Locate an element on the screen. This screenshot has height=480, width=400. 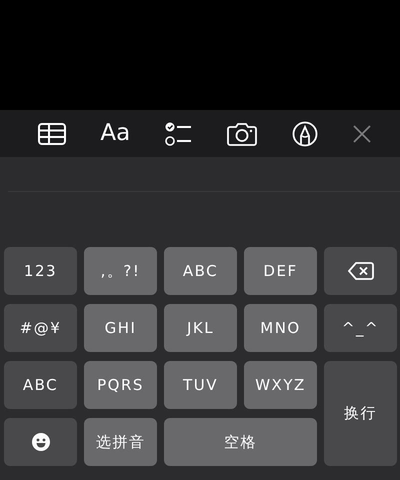
key: 选拼音 is located at coordinates (120, 442).